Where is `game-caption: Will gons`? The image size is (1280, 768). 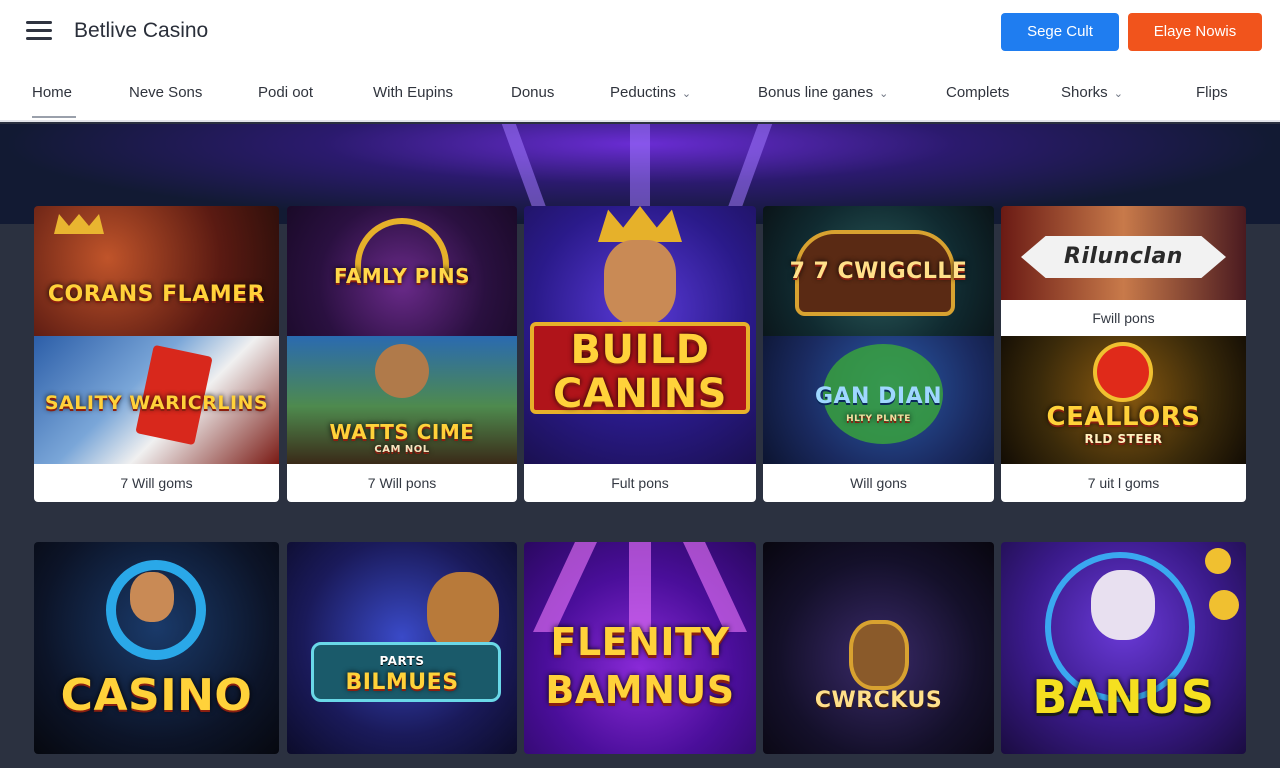 game-caption: Will gons is located at coordinates (878, 483).